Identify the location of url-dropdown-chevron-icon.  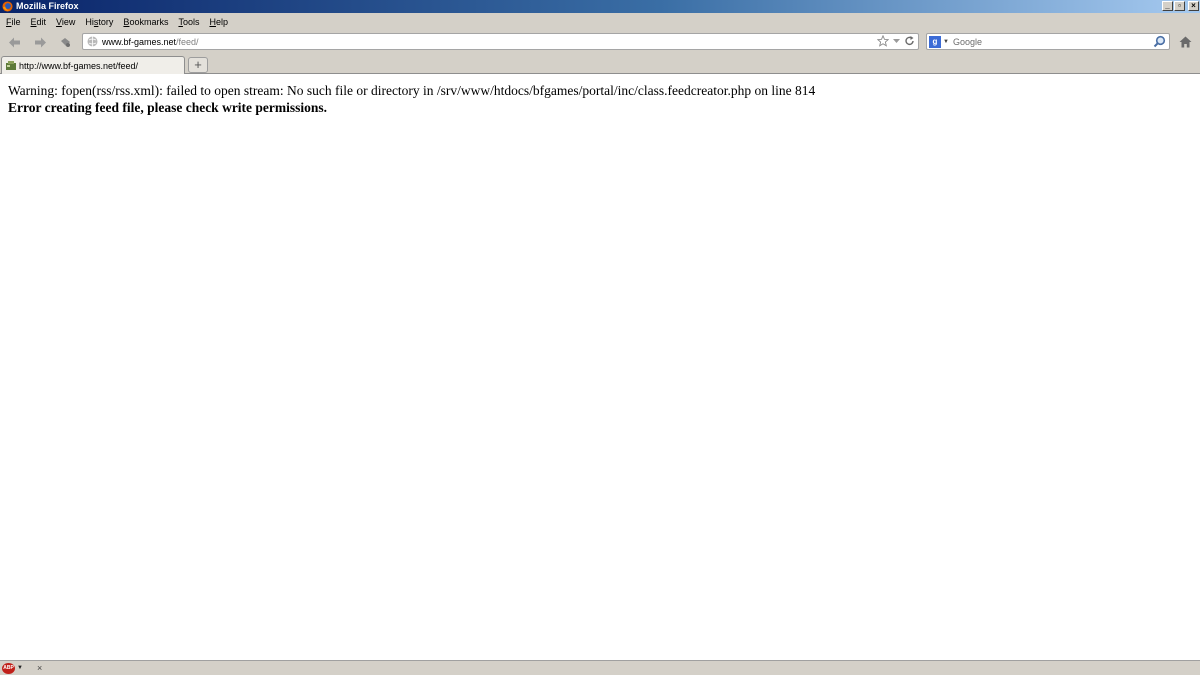
(896, 41).